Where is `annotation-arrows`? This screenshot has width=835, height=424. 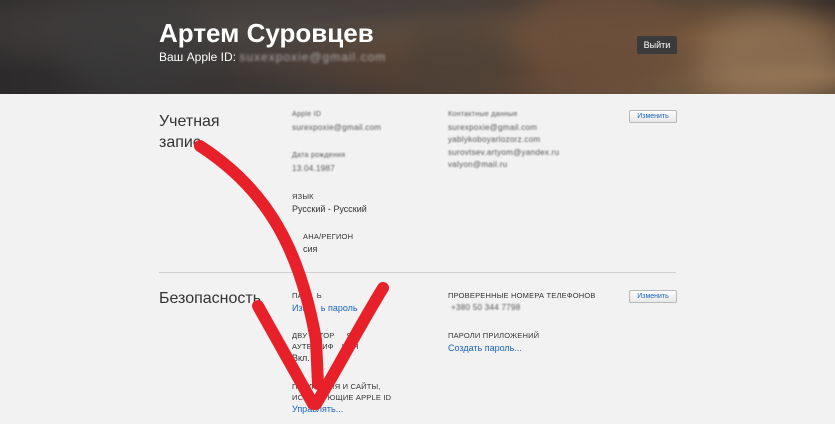 annotation-arrows is located at coordinates (291, 275).